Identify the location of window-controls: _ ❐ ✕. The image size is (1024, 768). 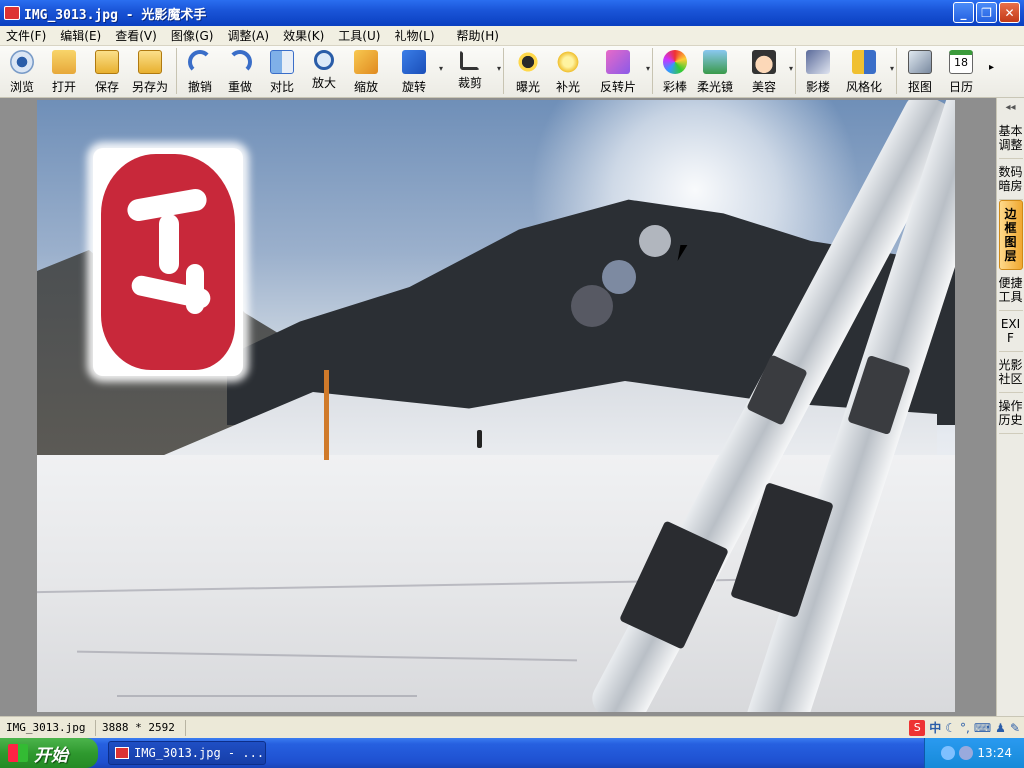
(986, 12).